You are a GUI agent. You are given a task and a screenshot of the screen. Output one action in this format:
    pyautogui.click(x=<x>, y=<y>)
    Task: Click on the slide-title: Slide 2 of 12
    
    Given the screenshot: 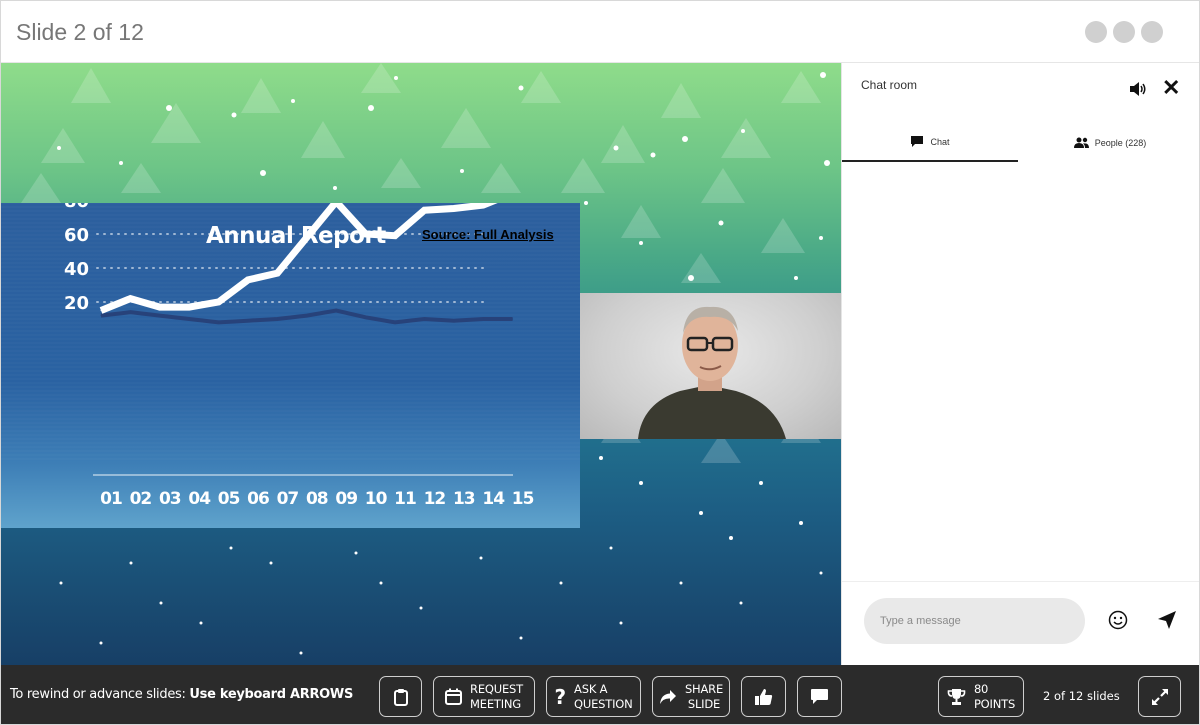 What is the action you would take?
    pyautogui.click(x=80, y=32)
    